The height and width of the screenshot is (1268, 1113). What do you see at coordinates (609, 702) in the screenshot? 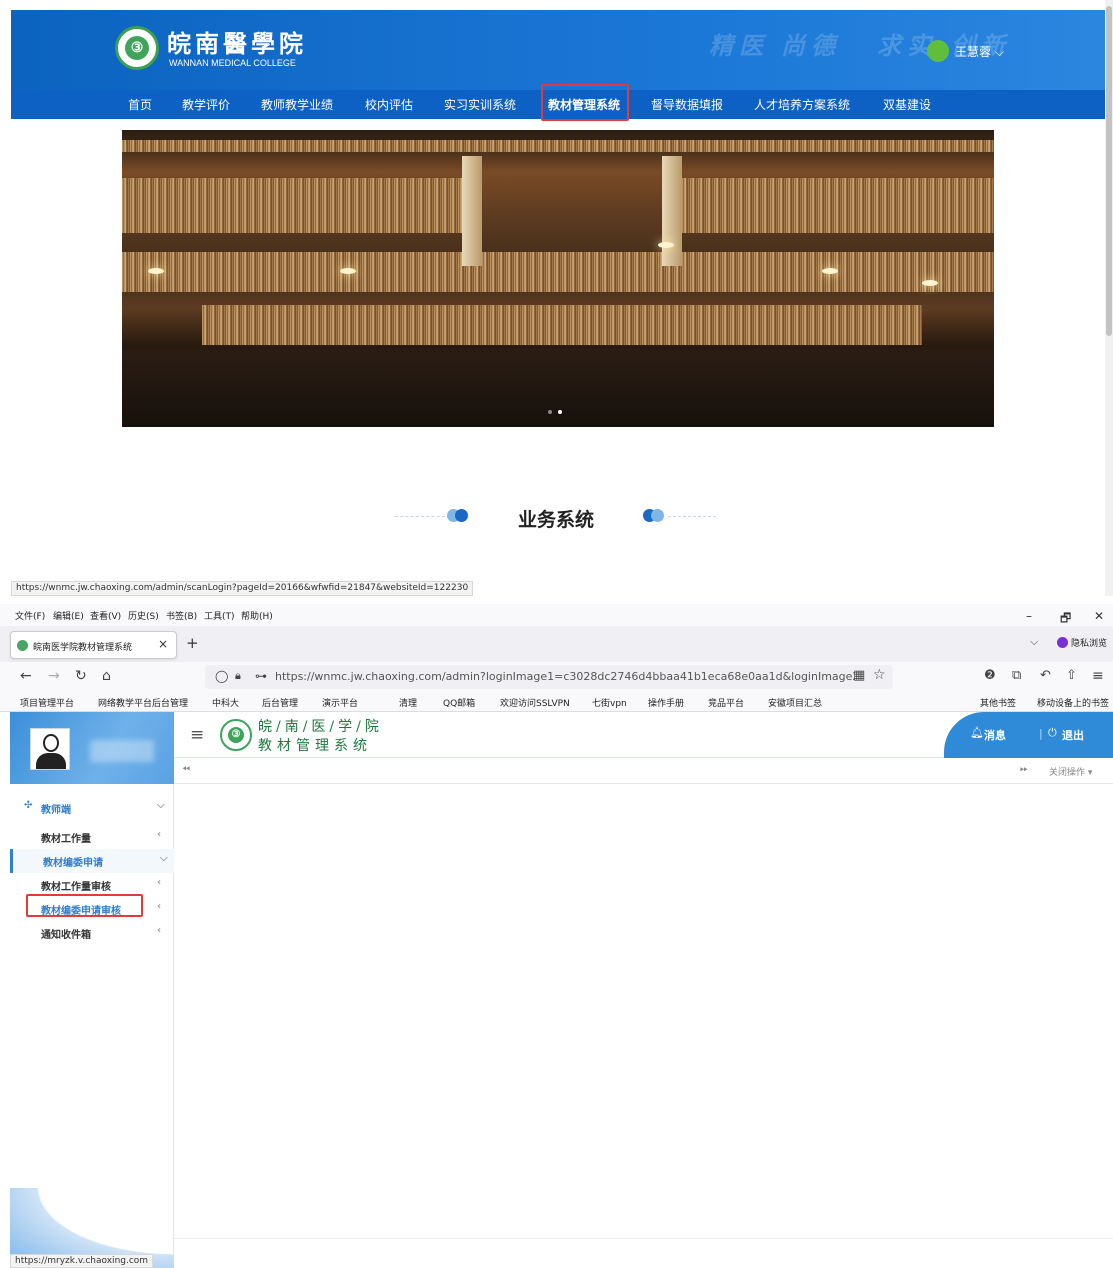
I see `bookmark-qijie-vpn: 七街vpn` at bounding box center [609, 702].